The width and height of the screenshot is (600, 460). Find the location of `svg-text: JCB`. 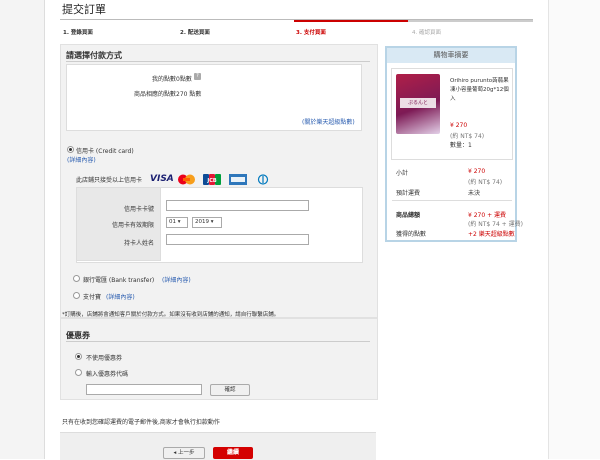

svg-text: JCB is located at coordinates (211, 181).